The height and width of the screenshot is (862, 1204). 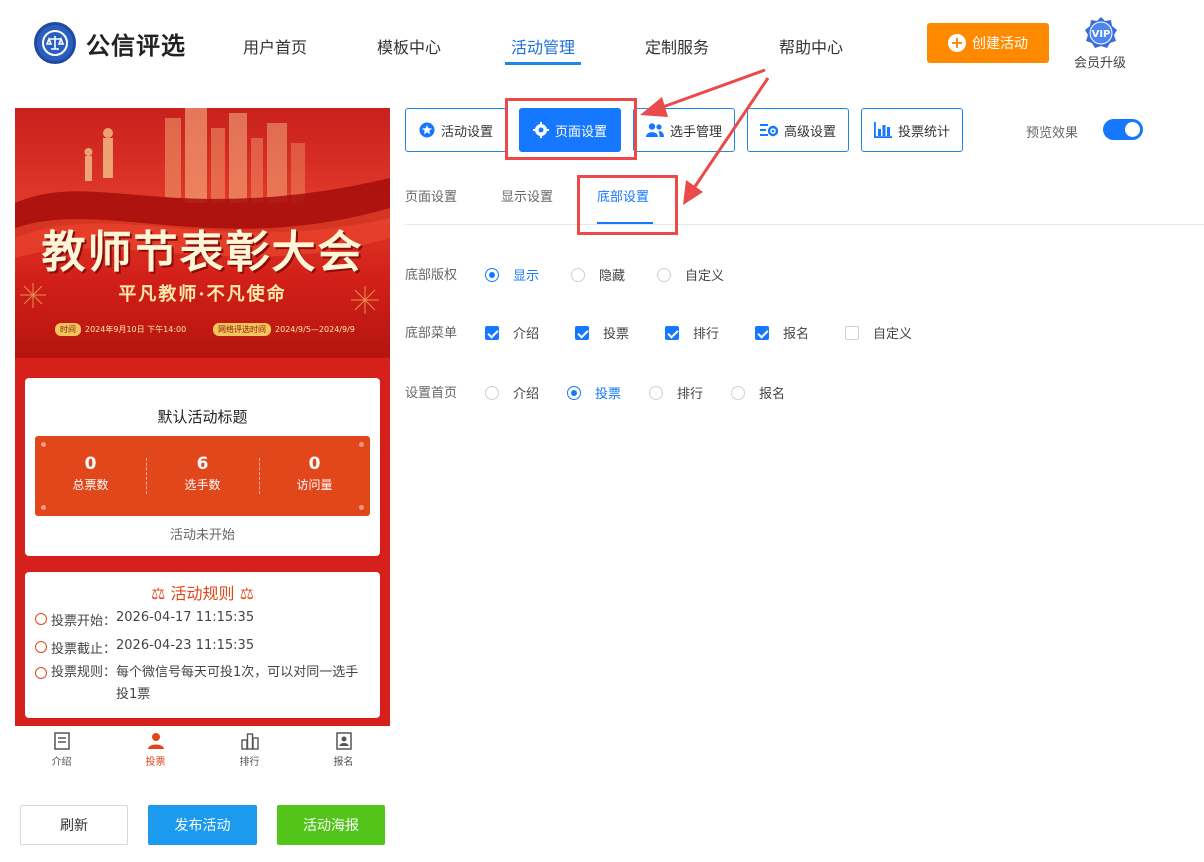 What do you see at coordinates (144, 647) in the screenshot?
I see `rule-vote-end: 投票截止： 2026-04-23 11:15:35` at bounding box center [144, 647].